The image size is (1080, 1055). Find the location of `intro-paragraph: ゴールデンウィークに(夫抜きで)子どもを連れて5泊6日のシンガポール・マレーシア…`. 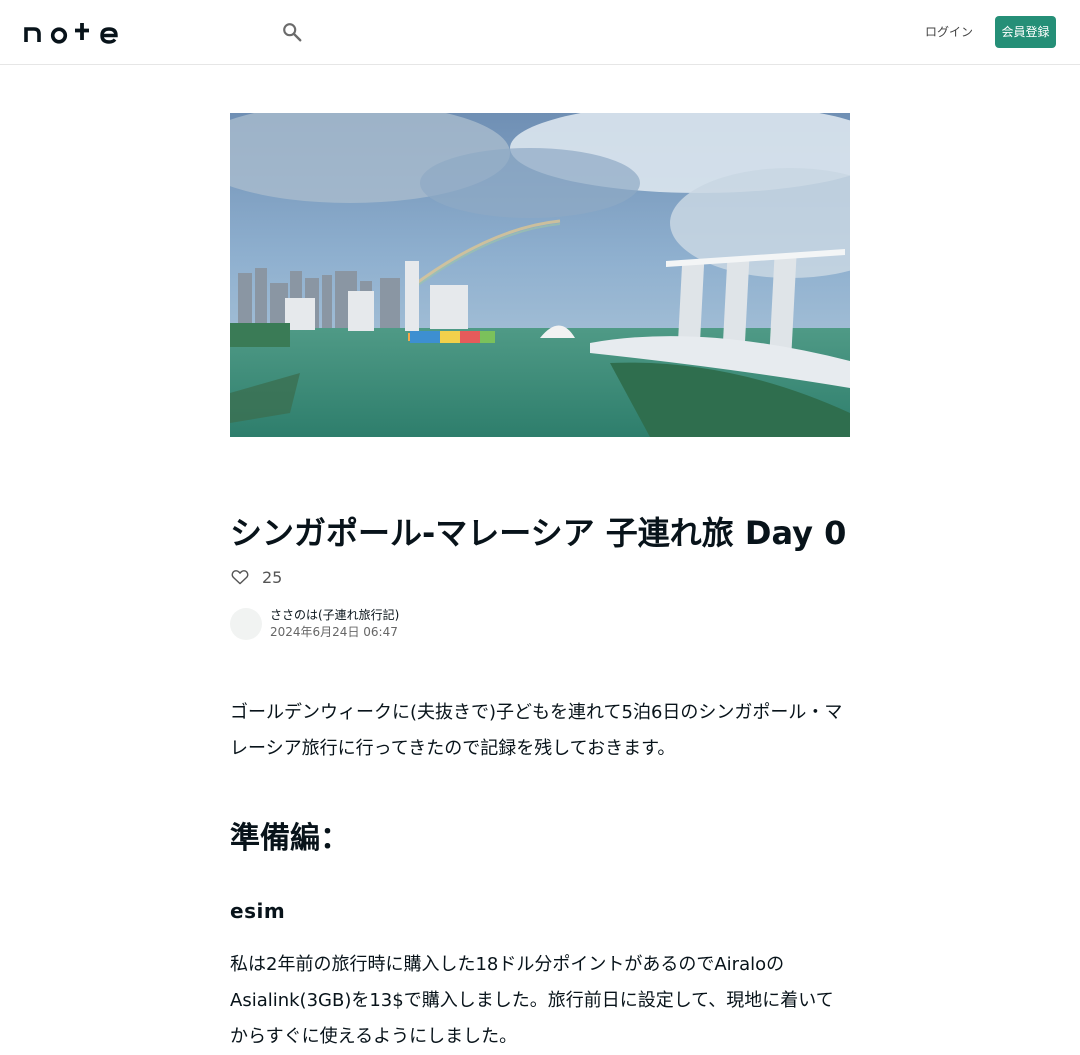

intro-paragraph: ゴールデンウィークに(夫抜きで)子どもを連れて5泊6日のシンガポール・マレーシア… is located at coordinates (536, 730).